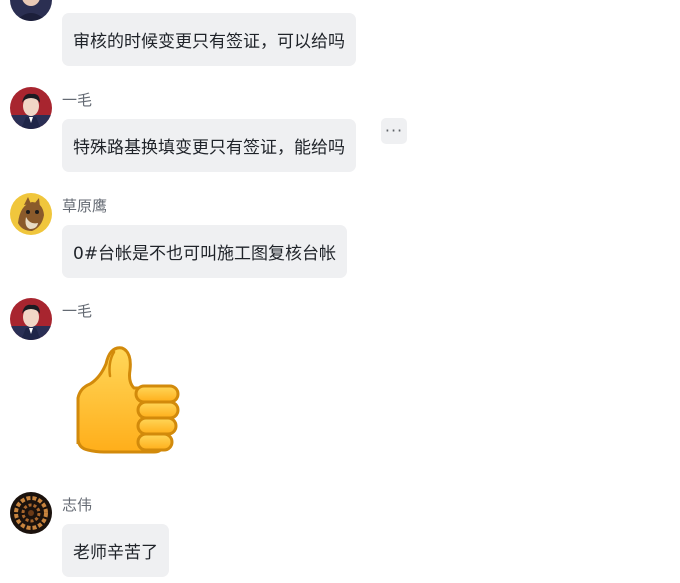 The width and height of the screenshot is (680, 583). I want to click on message-text: 老师辛苦了, so click(115, 553).